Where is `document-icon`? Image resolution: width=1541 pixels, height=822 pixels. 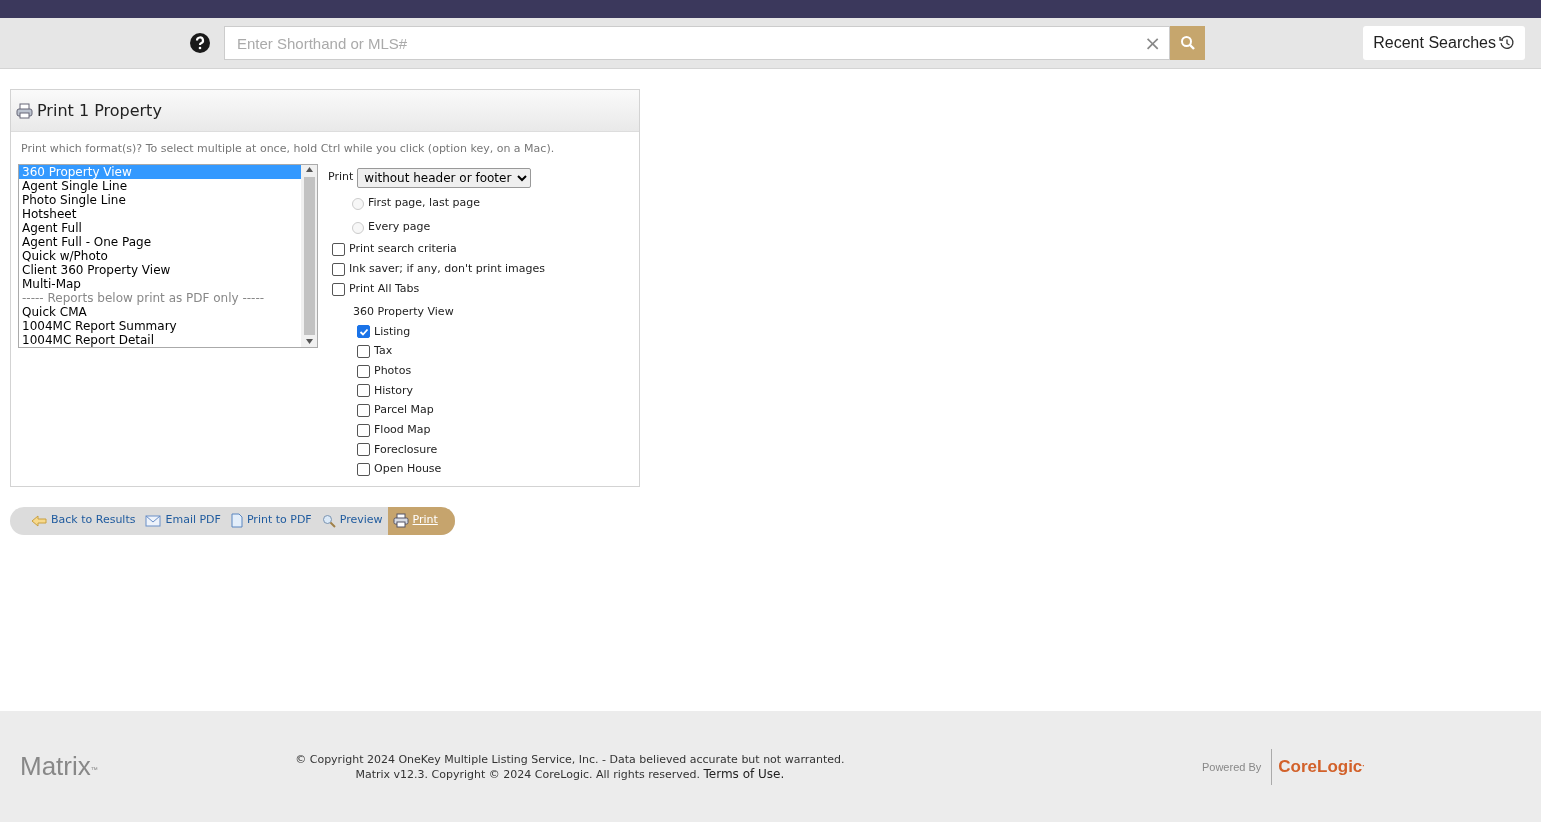 document-icon is located at coordinates (236, 520).